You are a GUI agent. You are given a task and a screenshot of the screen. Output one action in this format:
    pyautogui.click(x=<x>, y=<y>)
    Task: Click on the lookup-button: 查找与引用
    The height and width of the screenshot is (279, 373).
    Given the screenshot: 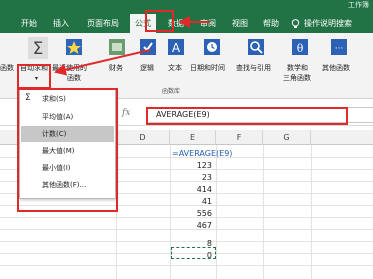 What is the action you would take?
    pyautogui.click(x=253, y=68)
    